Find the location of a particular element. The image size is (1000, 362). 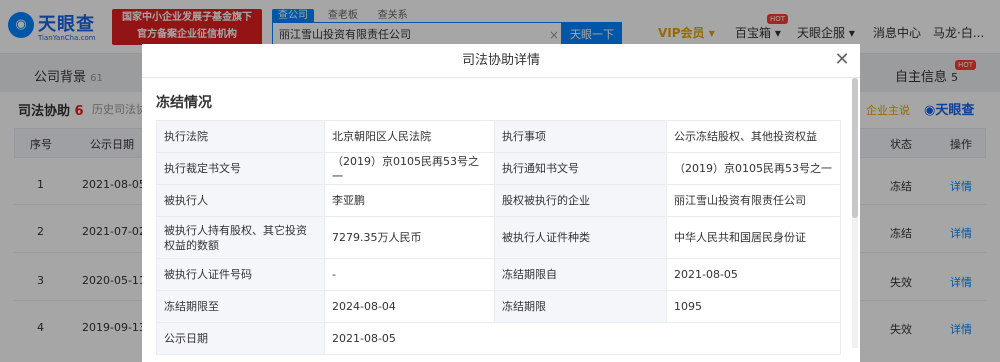

equity-amount-value: 7279.35万人民币 is located at coordinates (409, 237).